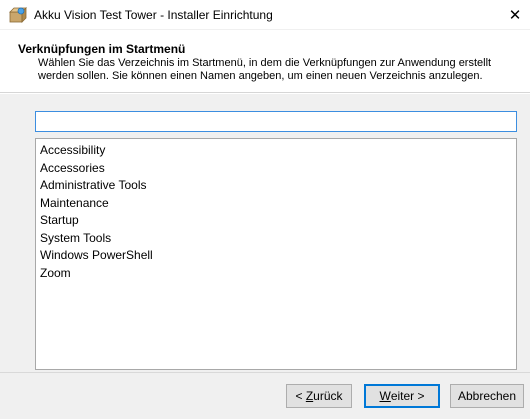 This screenshot has width=530, height=419. I want to click on back-button-mnemonic: Z, so click(309, 396).